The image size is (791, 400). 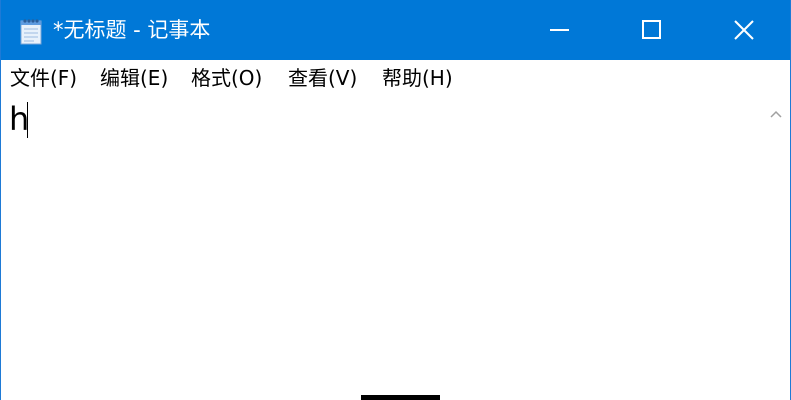 What do you see at coordinates (132, 30) in the screenshot?
I see `window-title: *无标题 - 记事本` at bounding box center [132, 30].